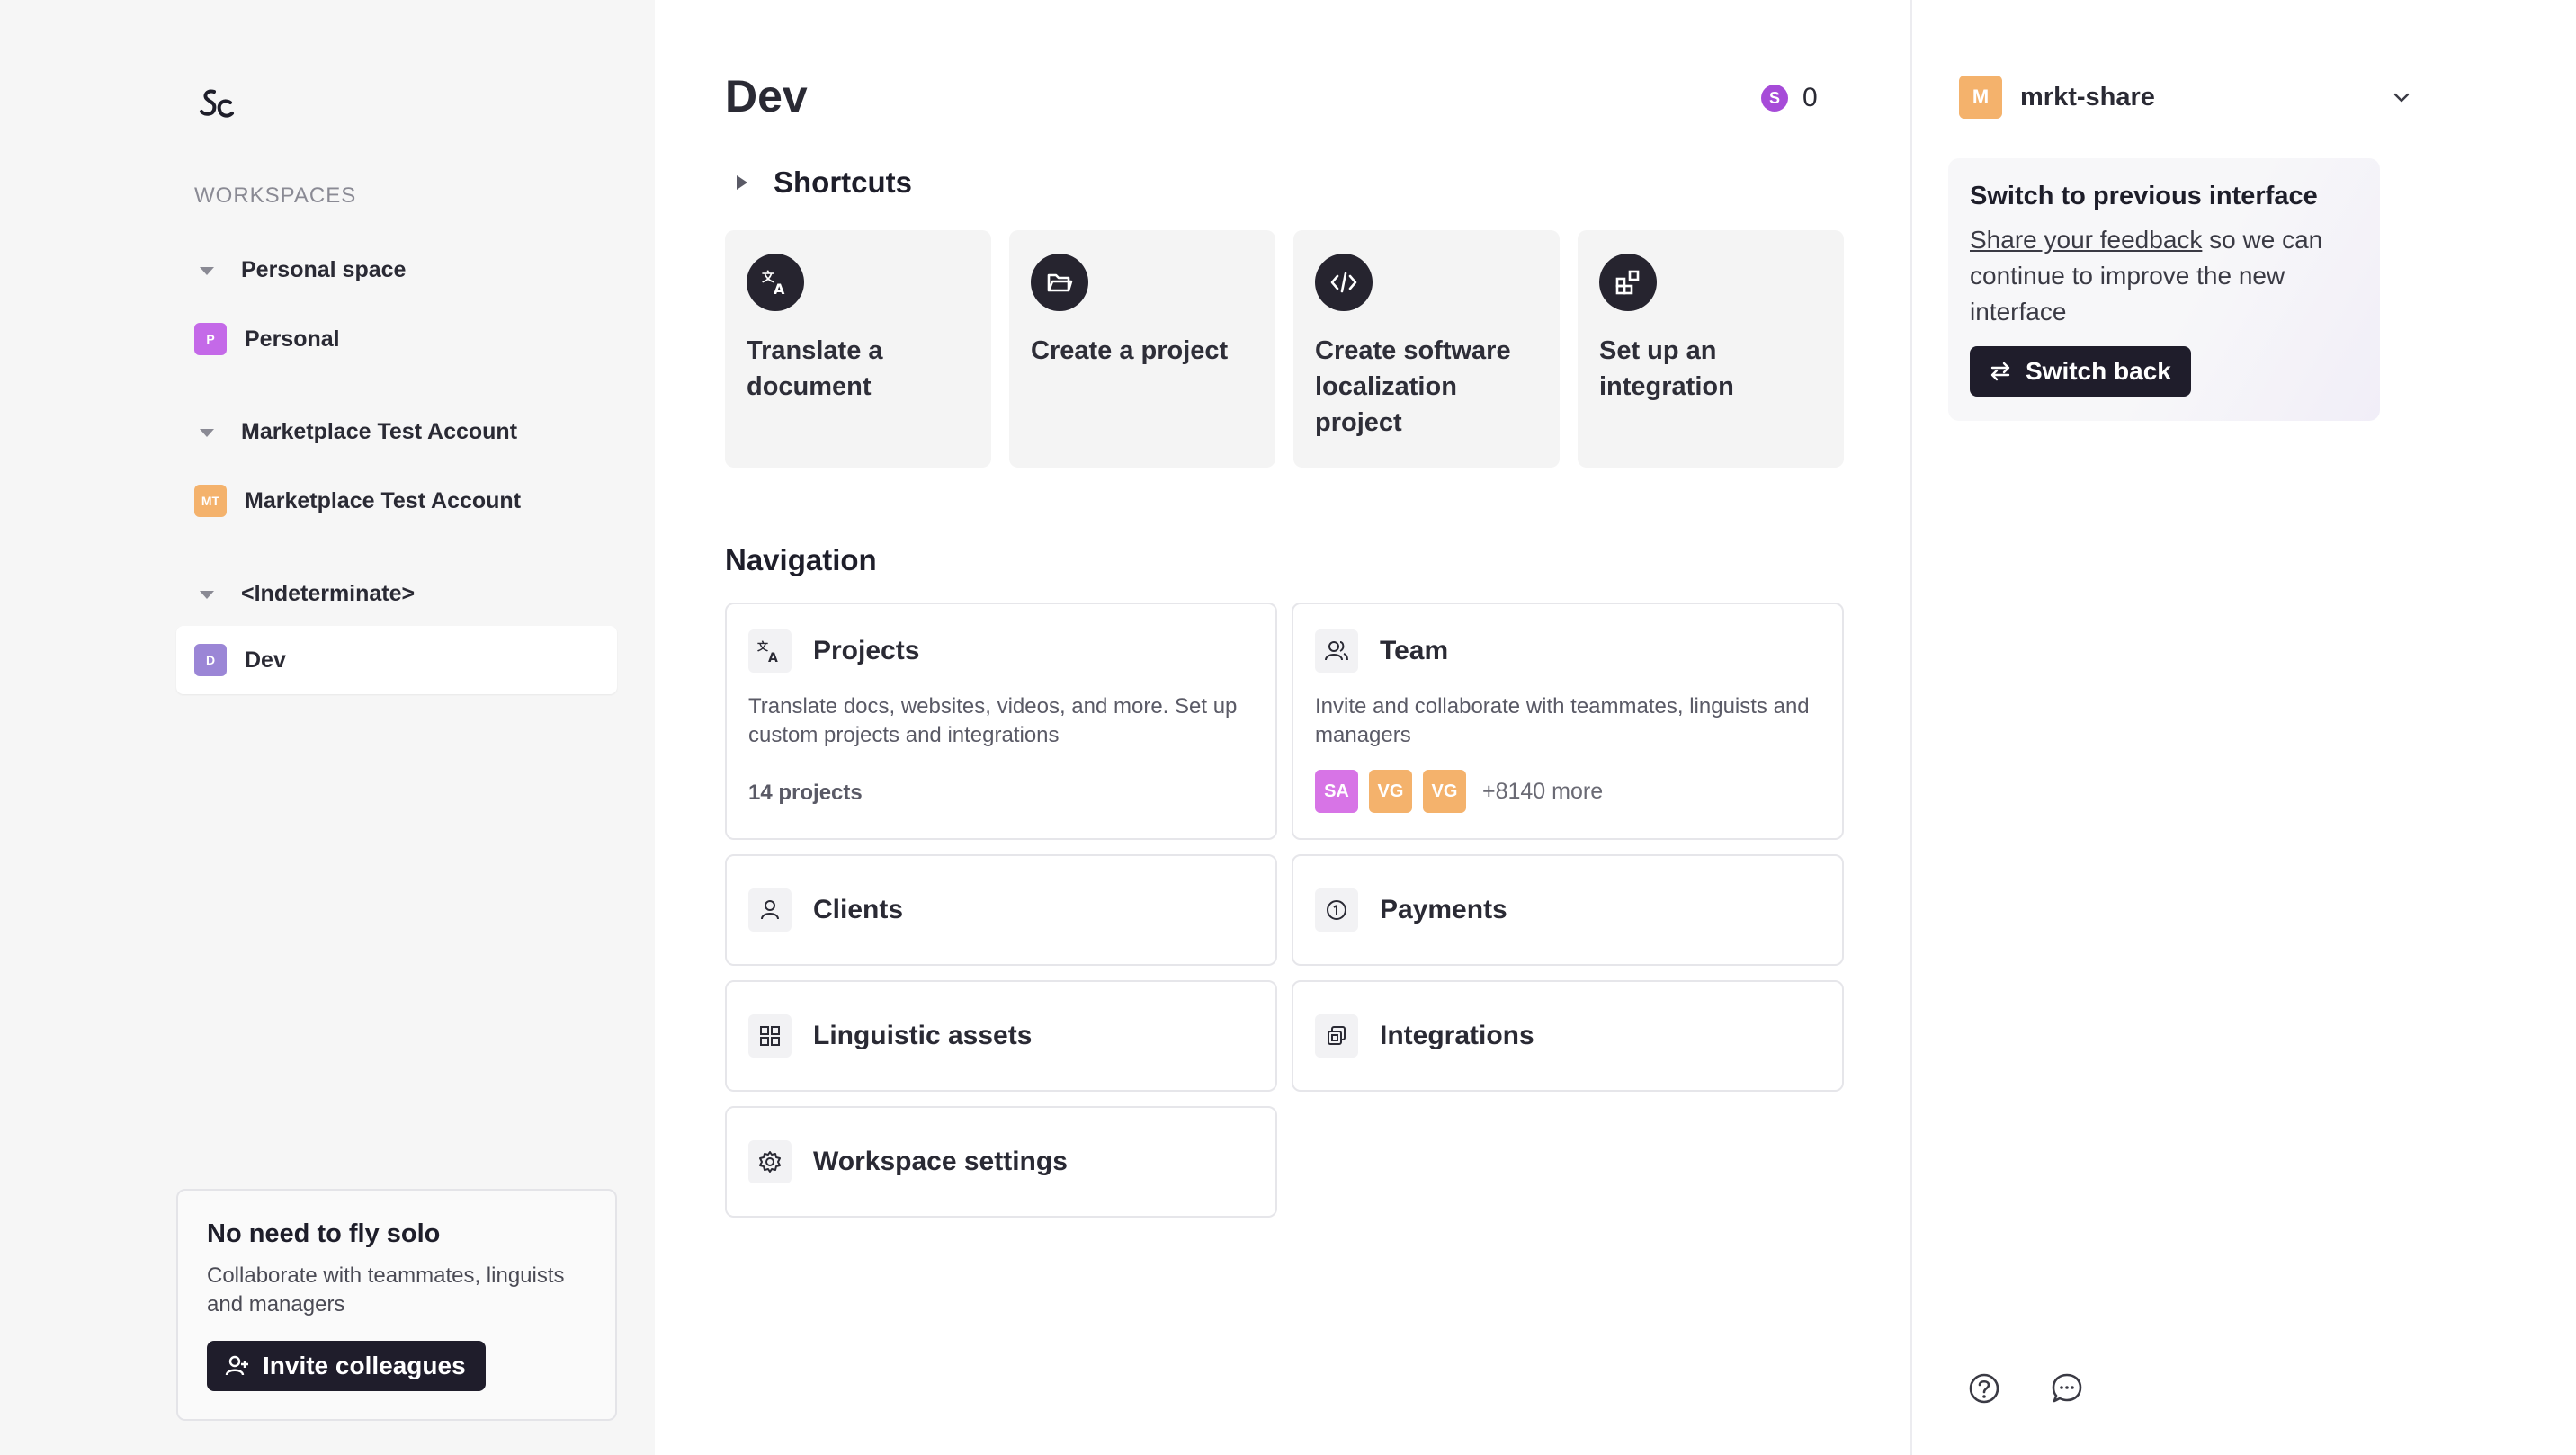 The width and height of the screenshot is (2576, 1455). Describe the element at coordinates (1413, 386) in the screenshot. I see `shortcut-label: Create software localization project` at that location.